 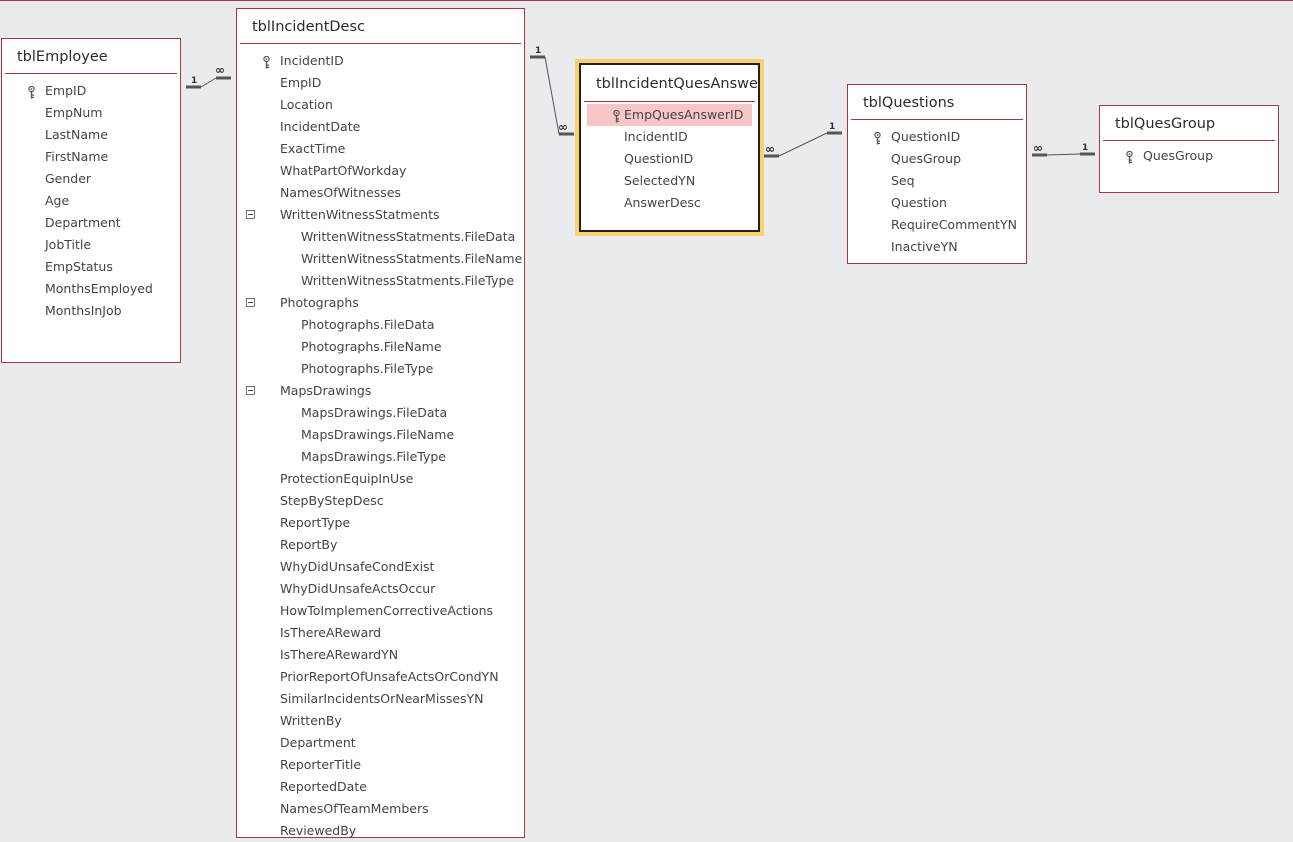 I want to click on field-row: SimilarIncidentsOrNearMissesYN, so click(x=380, y=699).